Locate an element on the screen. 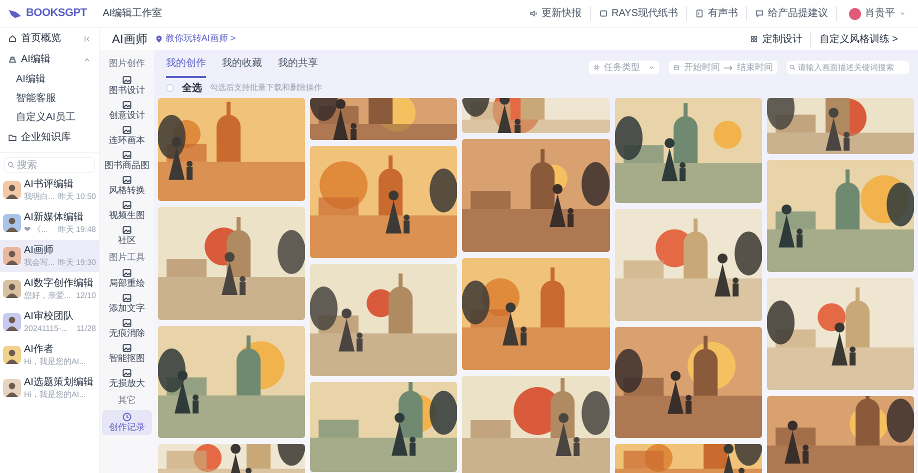 The height and width of the screenshot is (473, 918). collapse-icon is located at coordinates (87, 38).